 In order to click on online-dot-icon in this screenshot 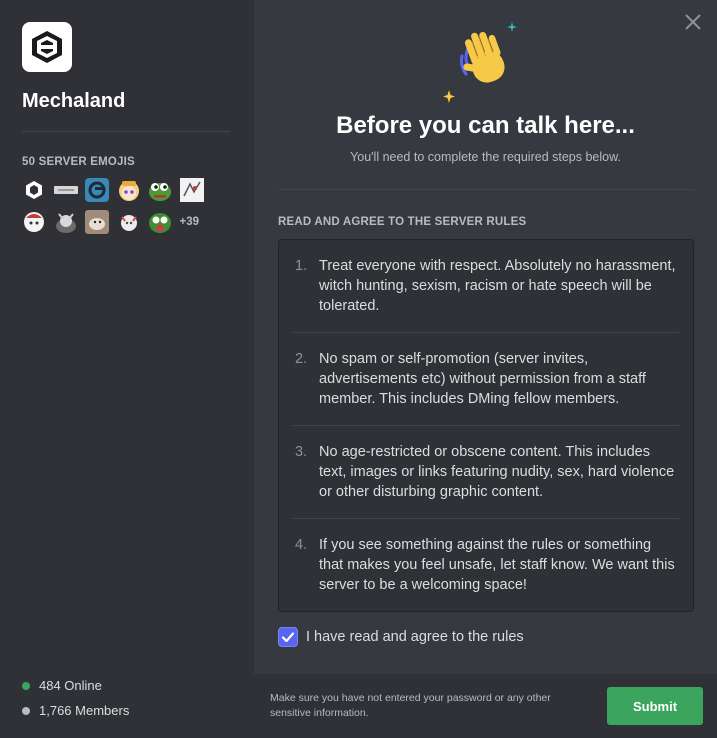, I will do `click(26, 685)`.